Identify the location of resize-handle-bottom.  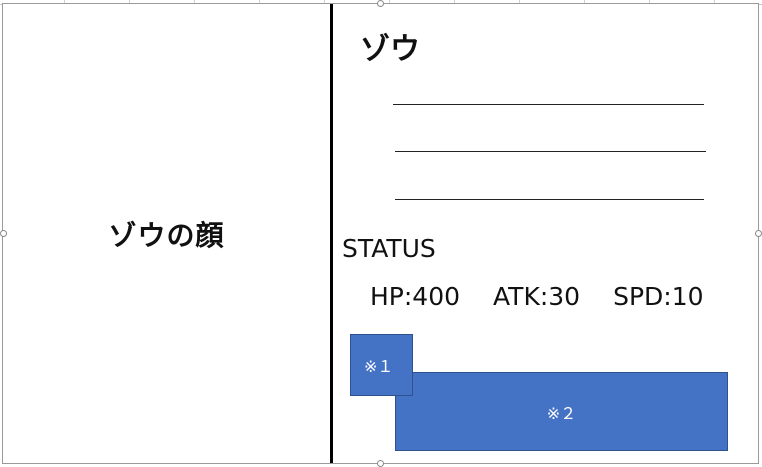
(380, 463).